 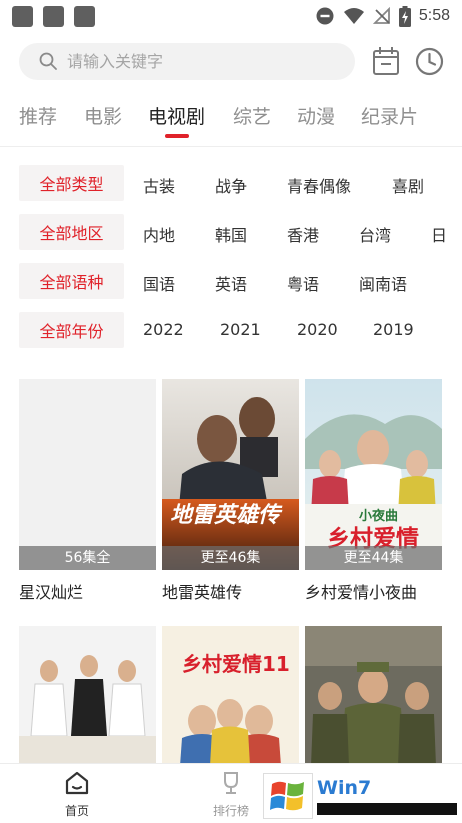 I want to click on status-bar: 5:58, so click(x=231, y=16).